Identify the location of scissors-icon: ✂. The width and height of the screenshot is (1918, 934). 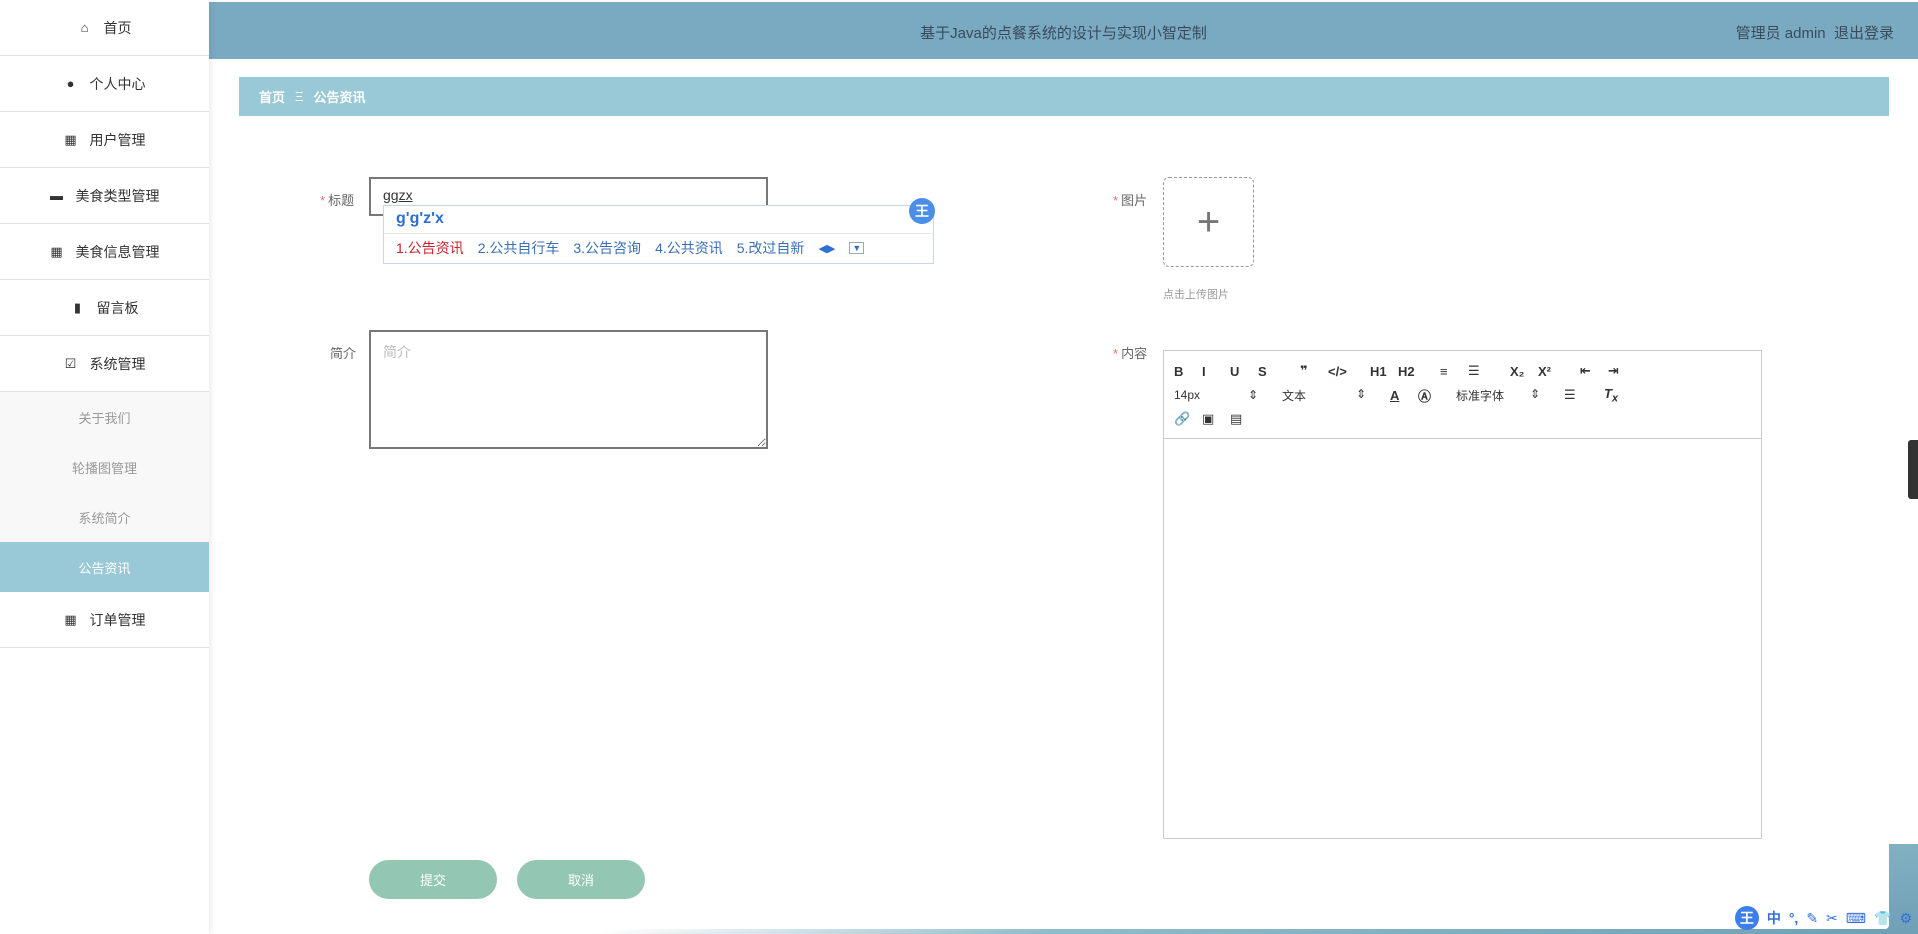
(1832, 918).